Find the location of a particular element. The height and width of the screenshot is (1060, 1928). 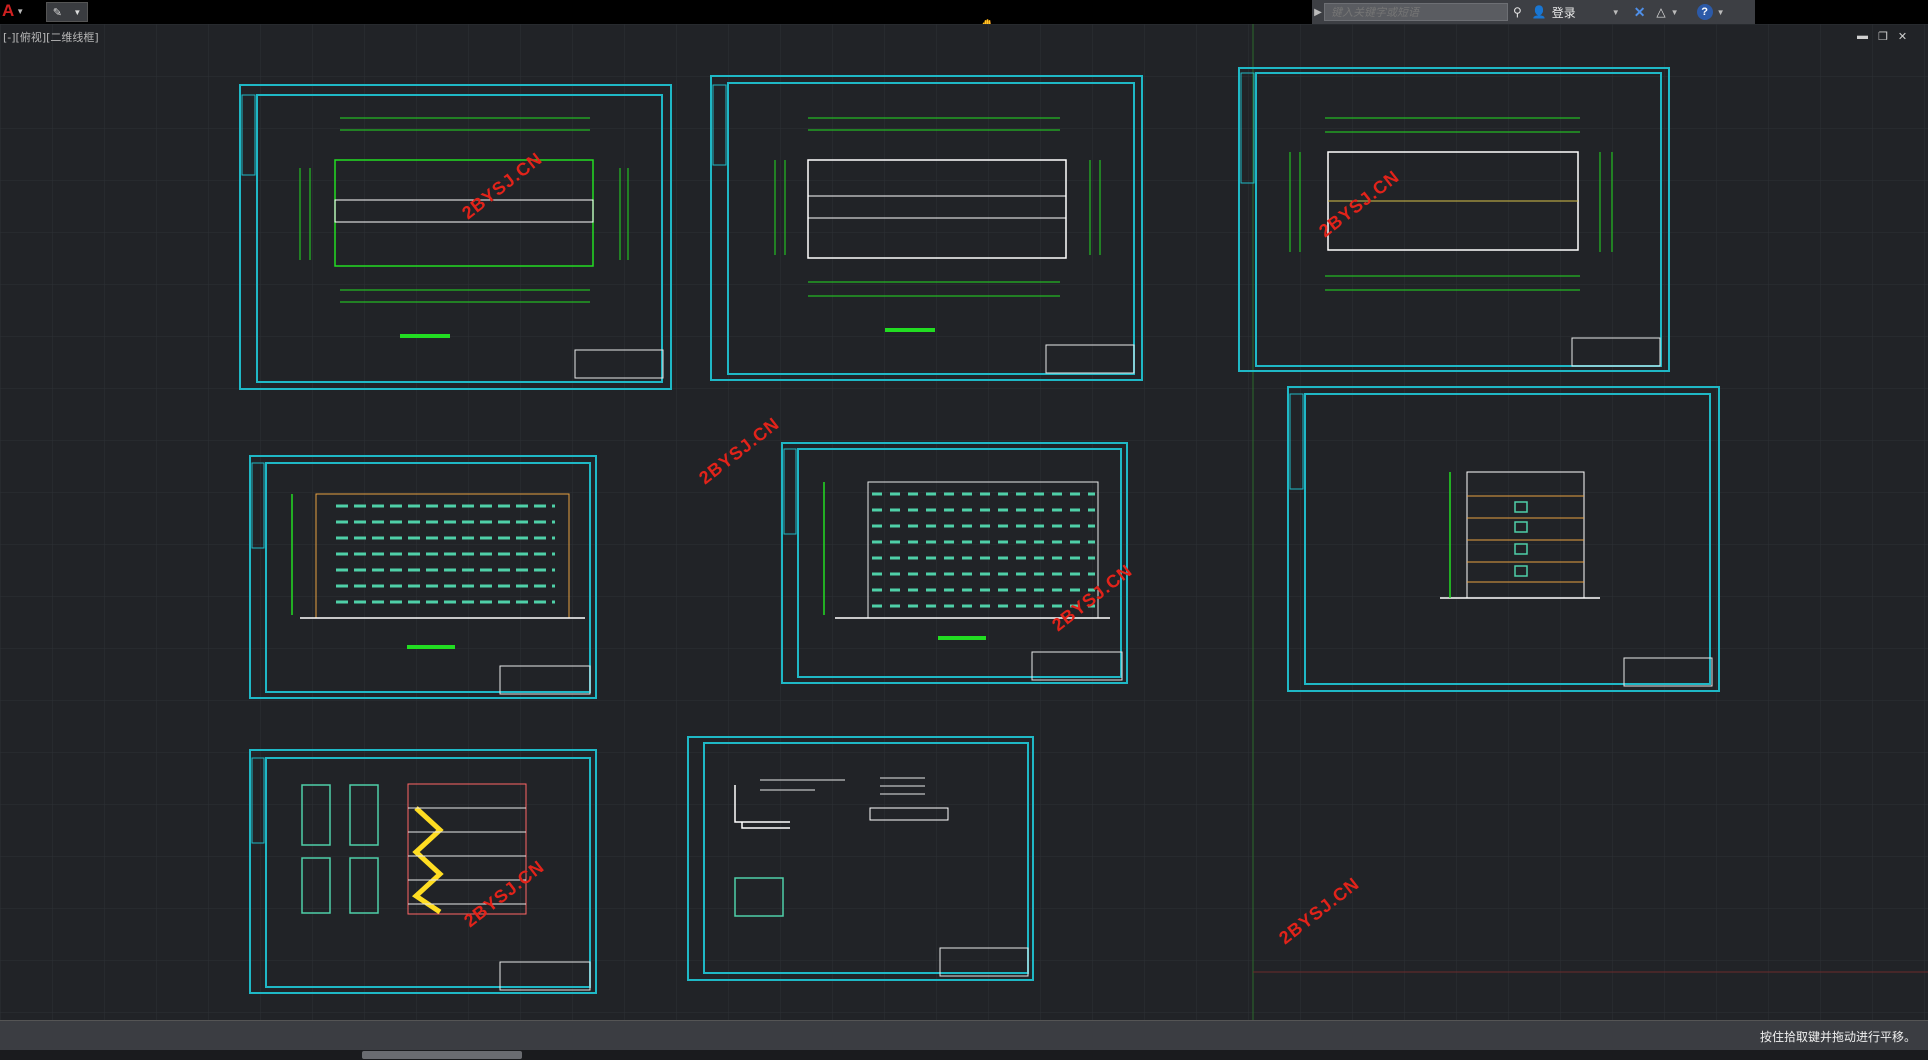

minimize-icon: ▬ is located at coordinates (1862, 36).